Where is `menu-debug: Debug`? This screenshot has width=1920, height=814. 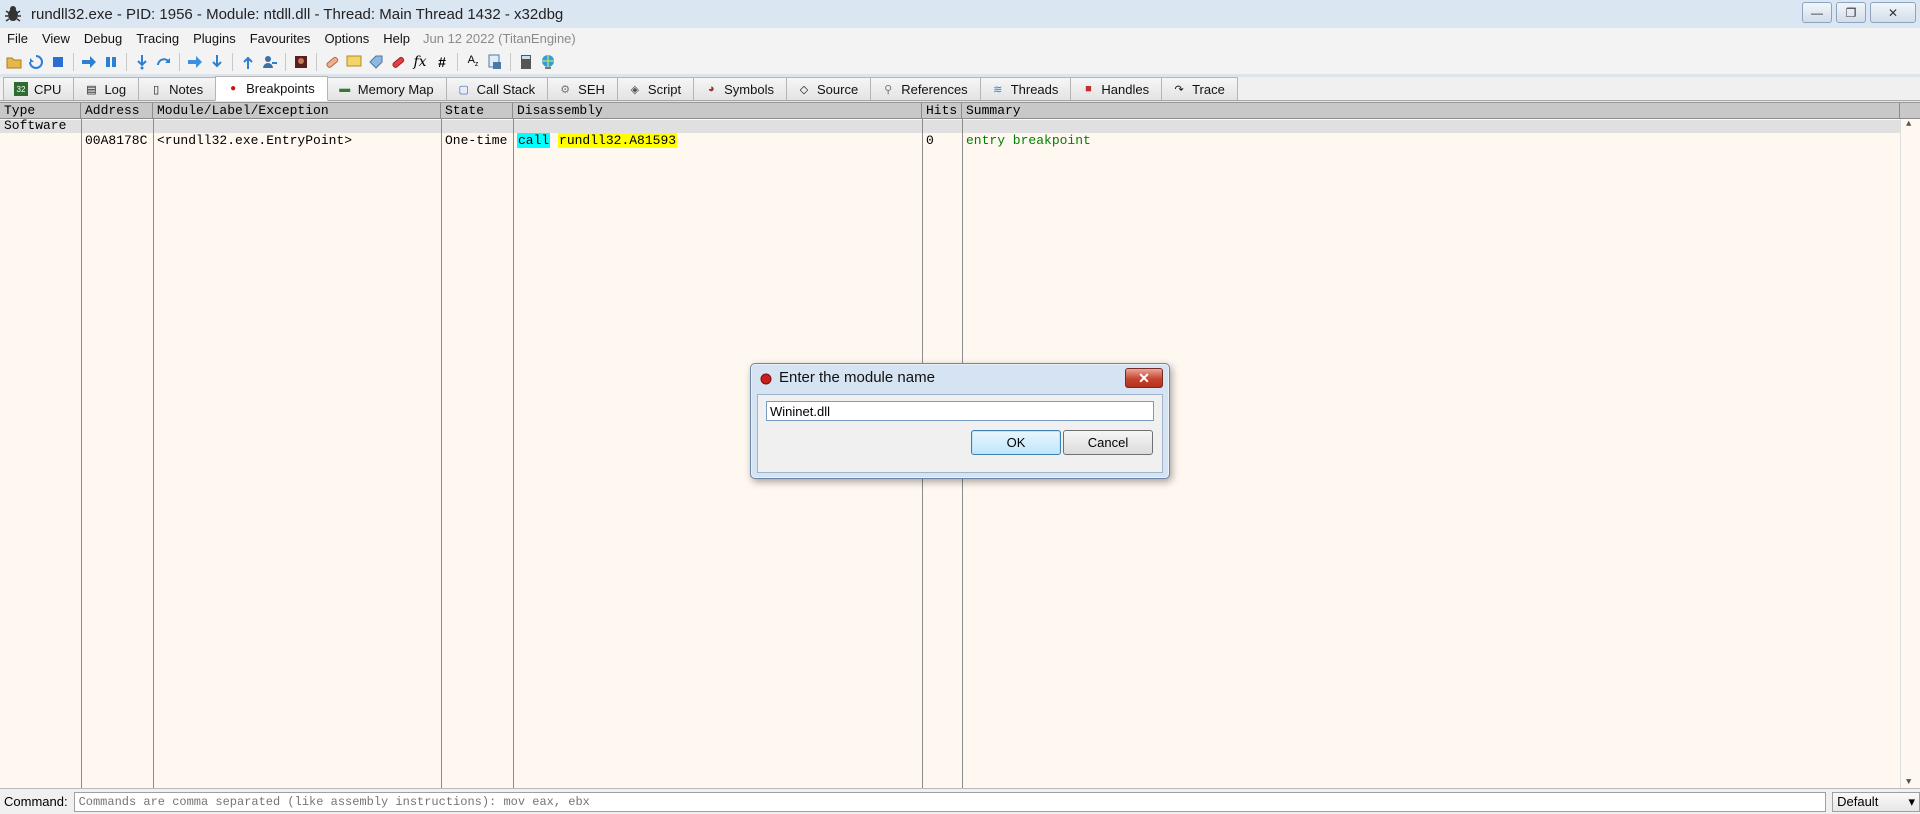
menu-debug: Debug is located at coordinates (103, 38).